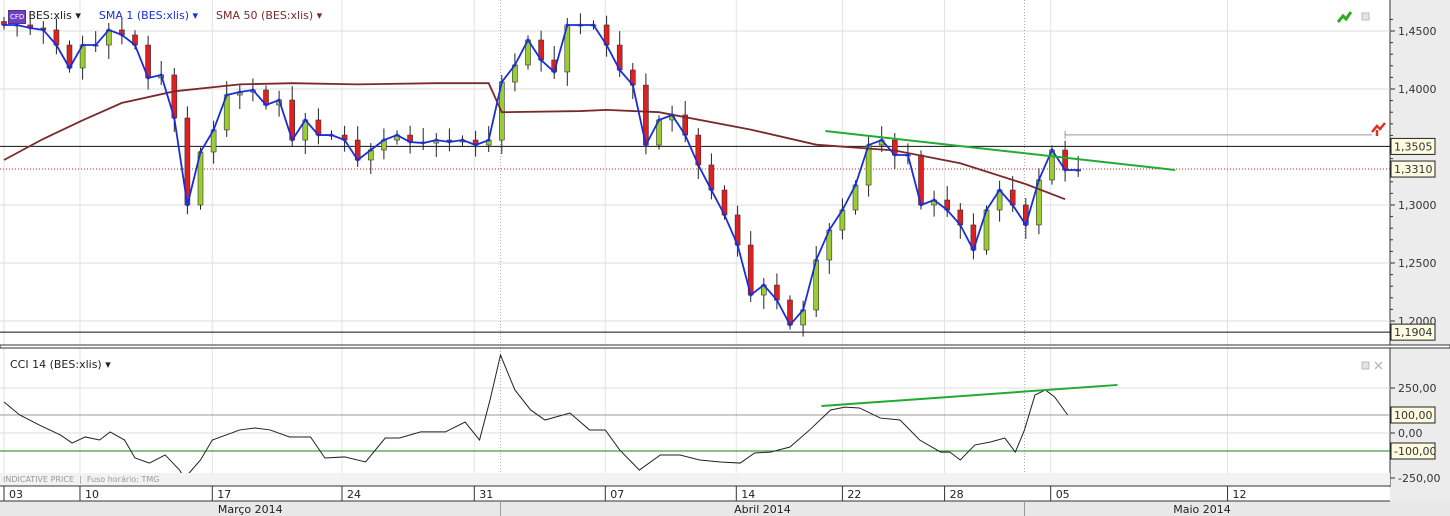  Describe the element at coordinates (748, 494) in the screenshot. I see `date-label: 14` at that location.